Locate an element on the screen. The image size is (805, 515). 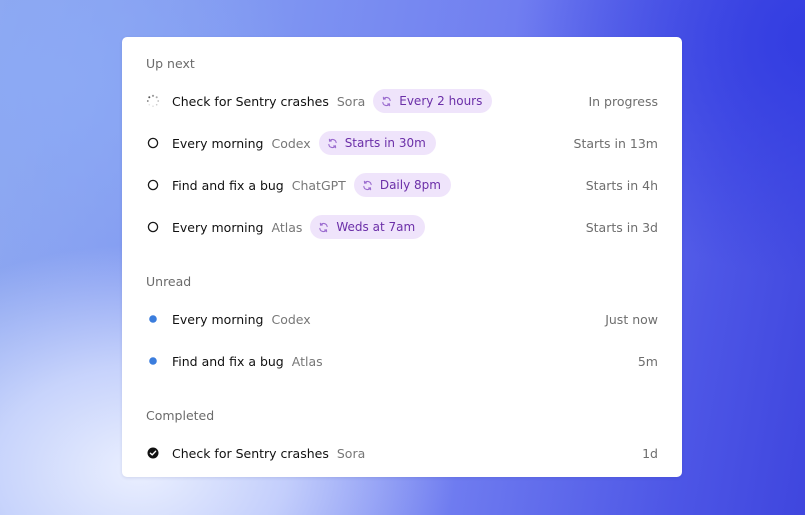
schedule-label: Daily 8pm is located at coordinates (410, 185).